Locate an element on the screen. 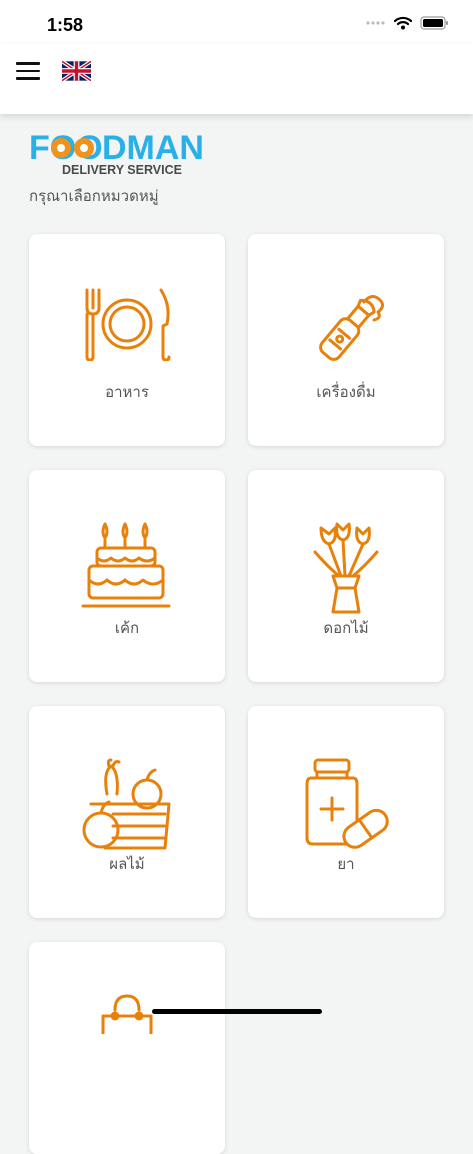  uk-flag-icon is located at coordinates (76, 71).